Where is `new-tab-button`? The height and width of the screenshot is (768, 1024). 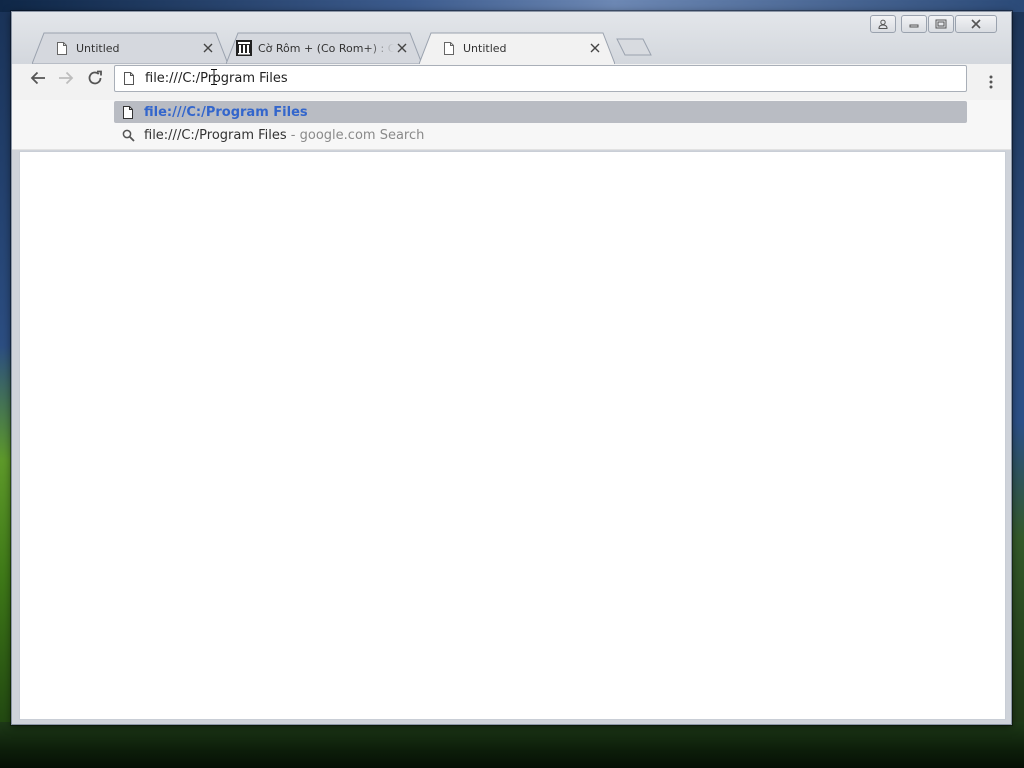
new-tab-button is located at coordinates (634, 47).